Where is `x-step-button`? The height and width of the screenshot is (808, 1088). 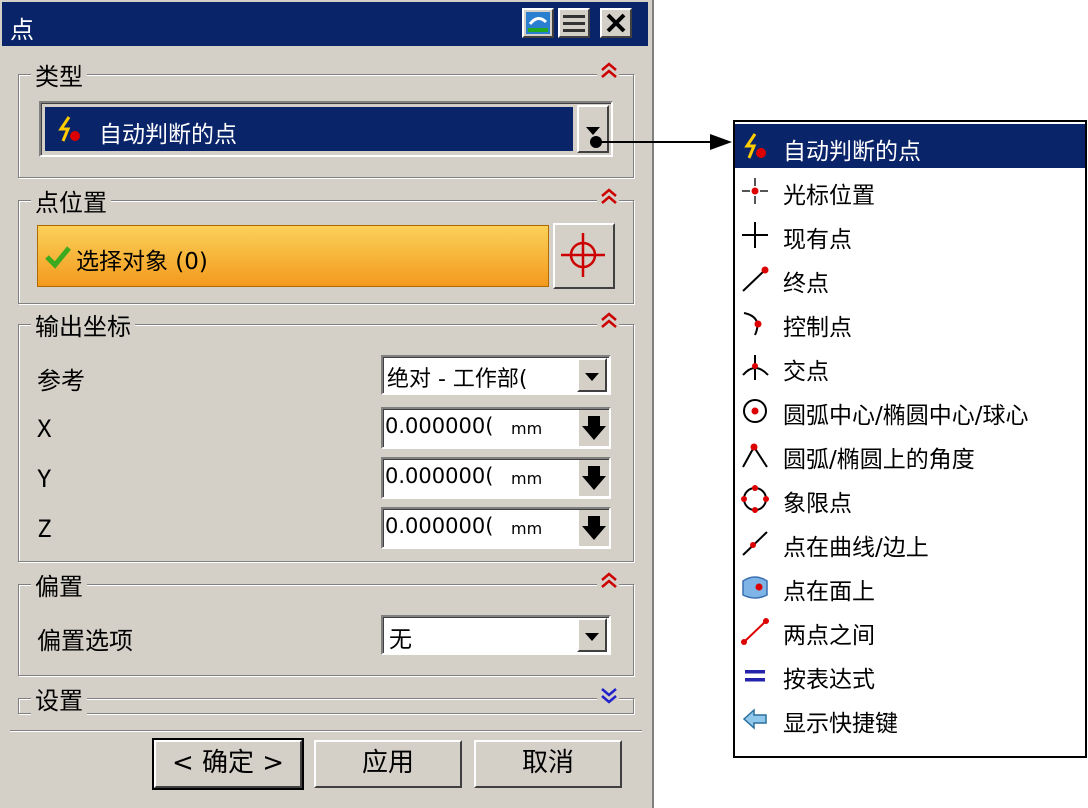 x-step-button is located at coordinates (594, 428).